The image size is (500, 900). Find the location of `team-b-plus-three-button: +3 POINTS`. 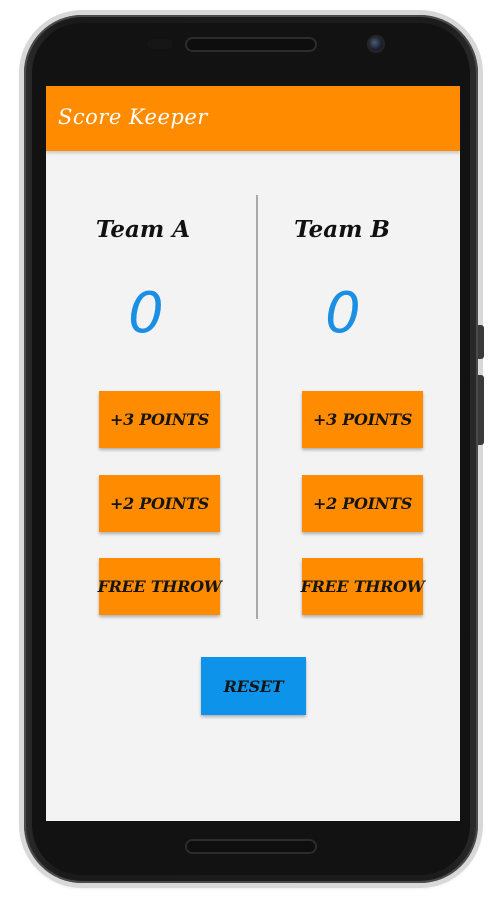

team-b-plus-three-button: +3 POINTS is located at coordinates (362, 419).